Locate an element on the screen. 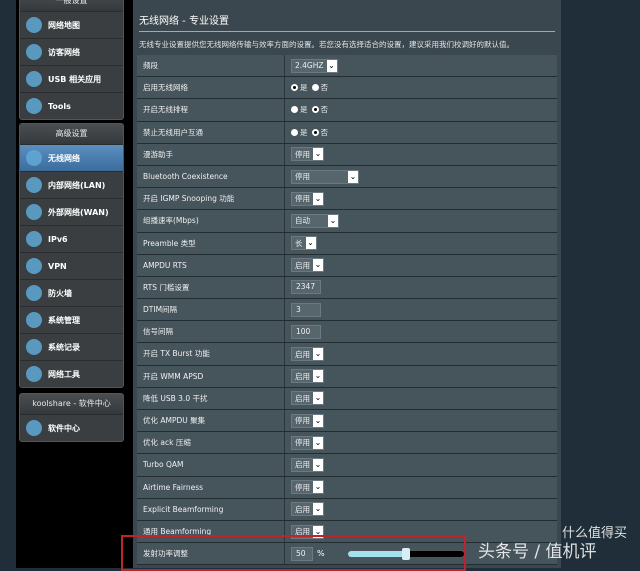 This screenshot has height=571, width=640. sidebar-item-label: 外部网络(WAN) is located at coordinates (78, 212).